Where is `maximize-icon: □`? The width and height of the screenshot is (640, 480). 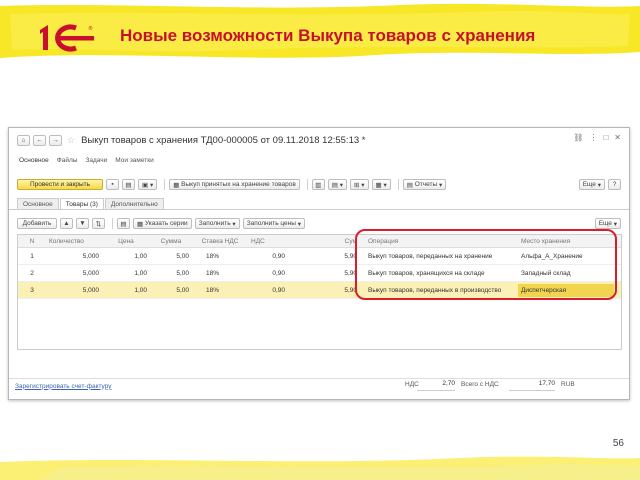 maximize-icon: □ is located at coordinates (605, 137).